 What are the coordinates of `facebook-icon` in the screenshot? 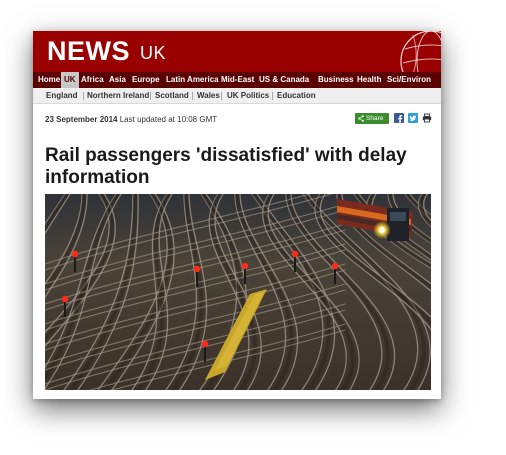 It's located at (399, 118).